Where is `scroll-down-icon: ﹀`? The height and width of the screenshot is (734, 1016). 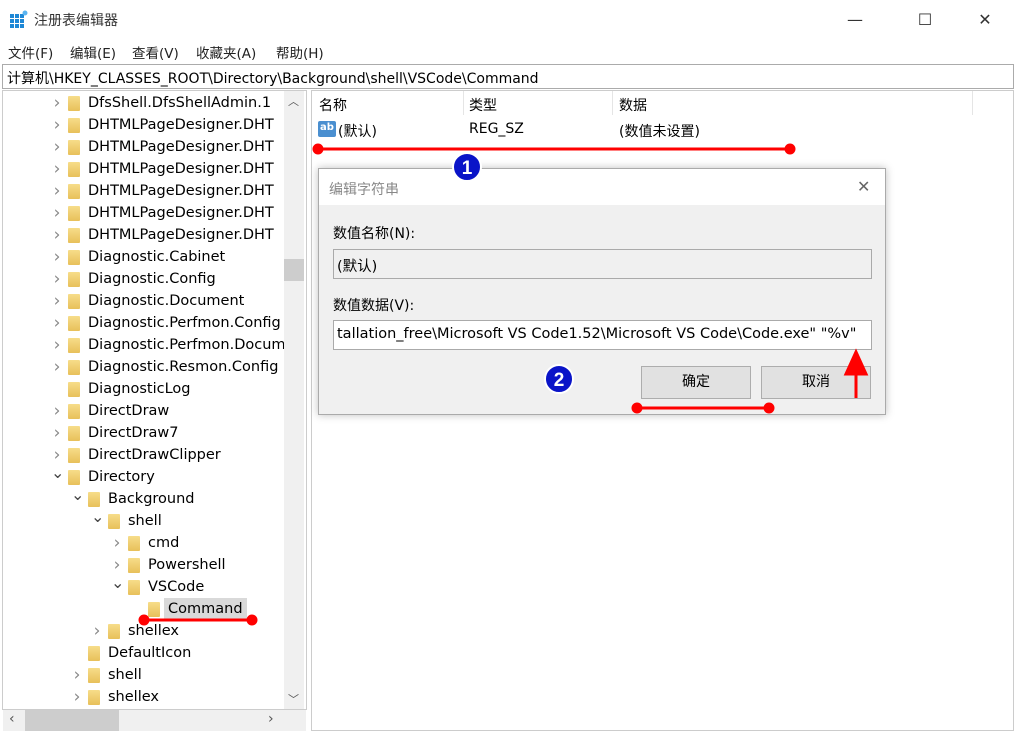
scroll-down-icon: ﹀ is located at coordinates (293, 699).